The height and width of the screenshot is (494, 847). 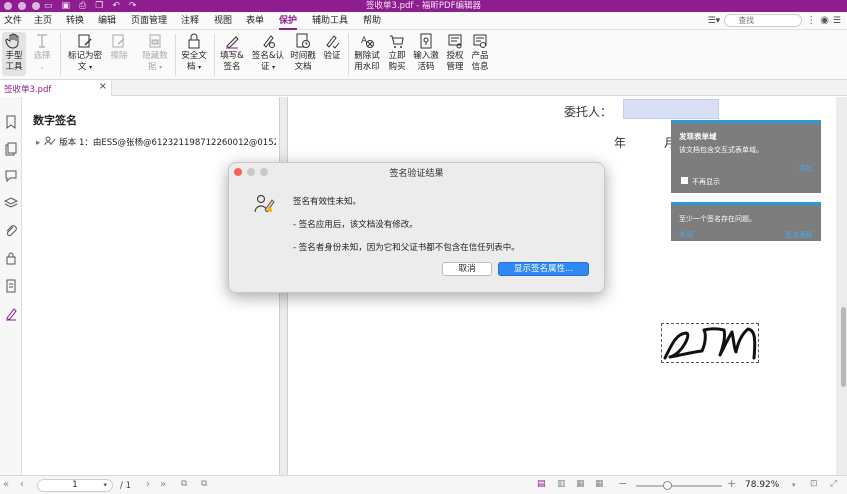 I want to click on signer-unknown-icon, so click(x=264, y=203).